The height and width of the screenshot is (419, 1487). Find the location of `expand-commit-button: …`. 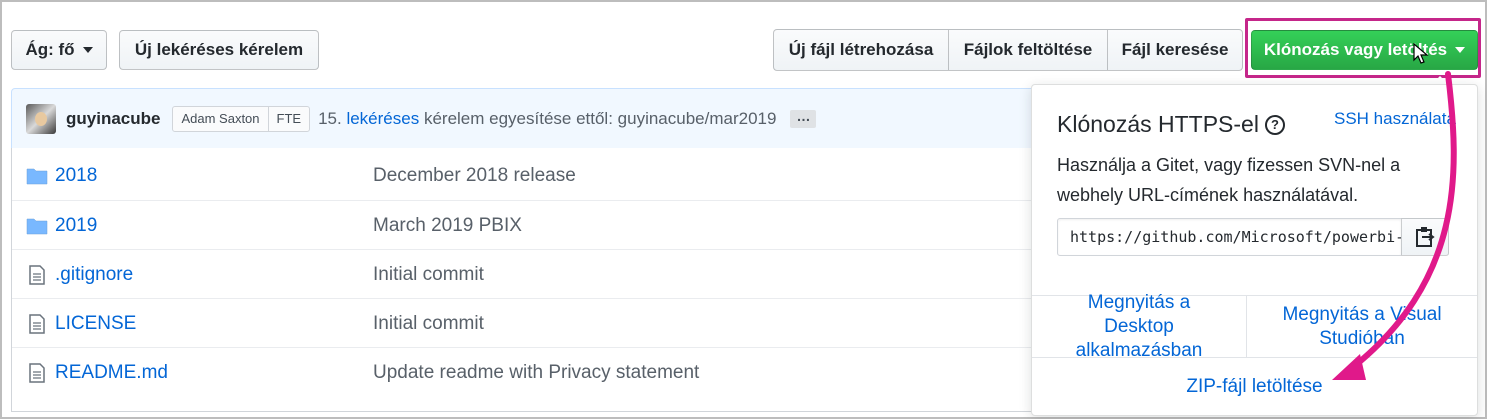

expand-commit-button: … is located at coordinates (803, 118).